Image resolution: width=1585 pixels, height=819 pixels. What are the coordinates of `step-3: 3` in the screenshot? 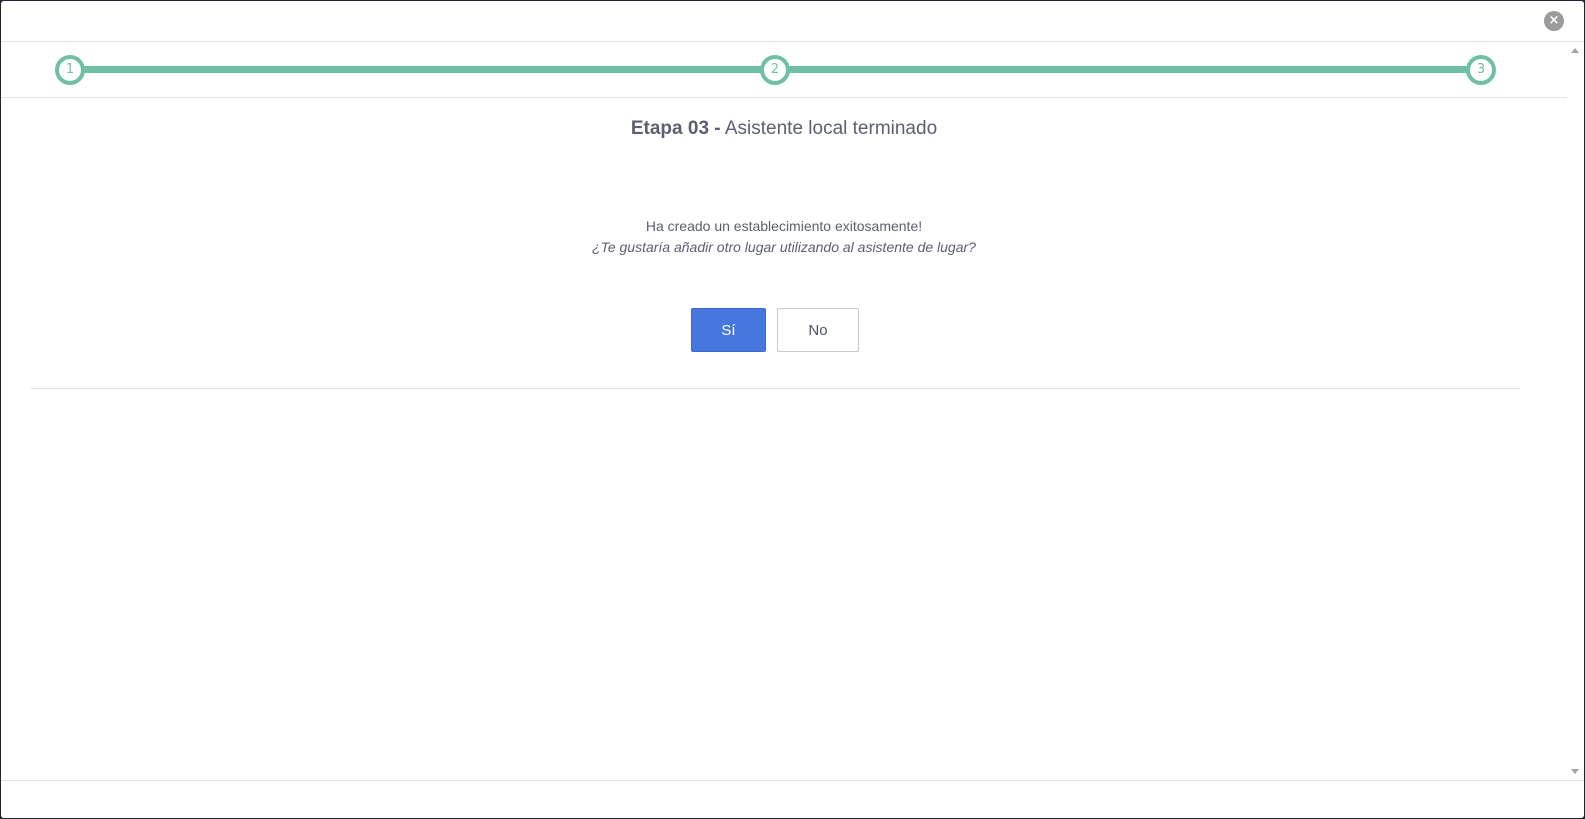 It's located at (1481, 70).